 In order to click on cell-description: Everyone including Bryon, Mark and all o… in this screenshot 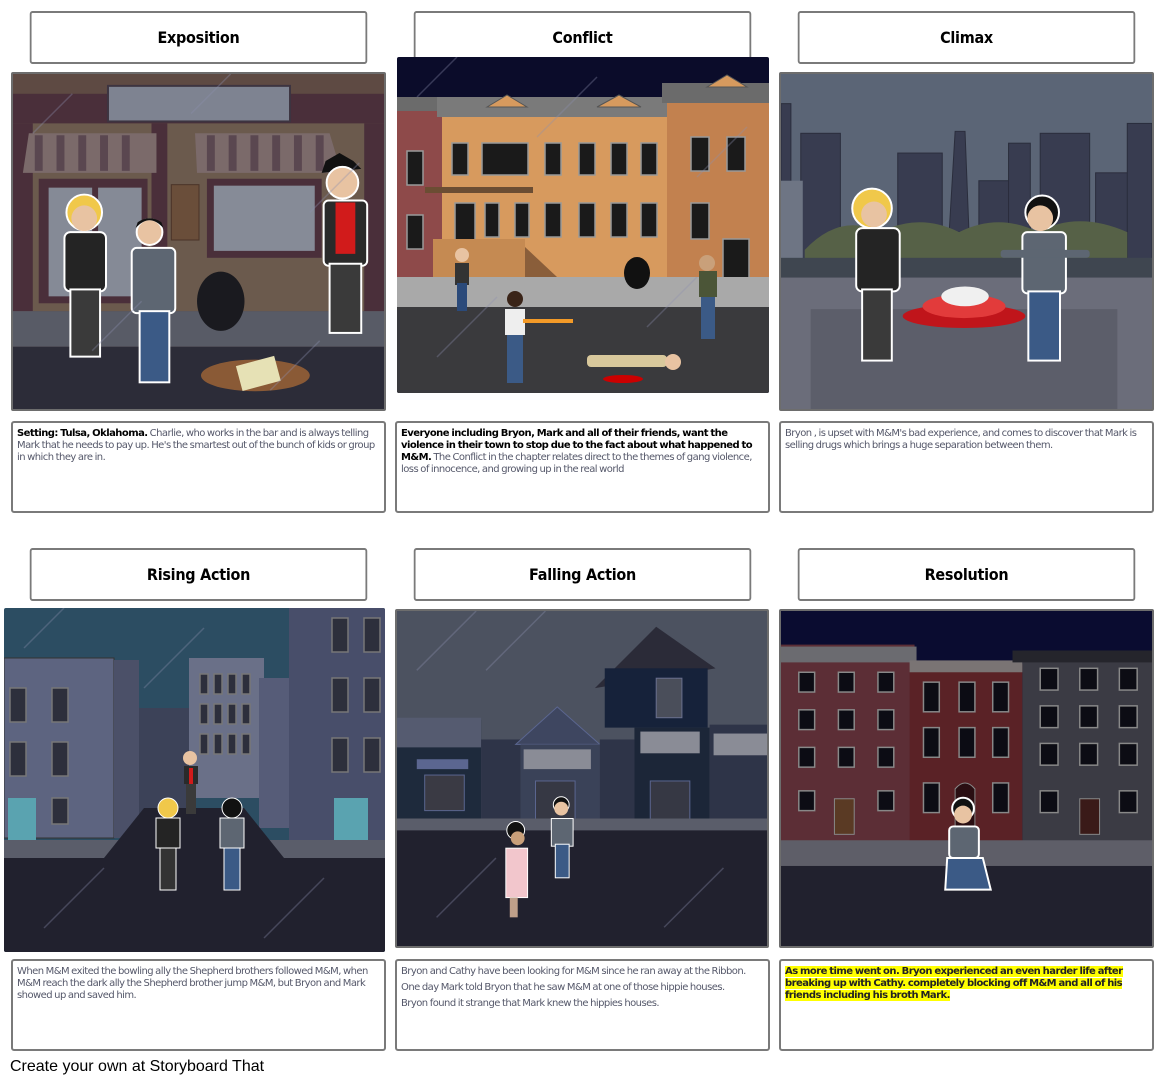, I will do `click(582, 467)`.